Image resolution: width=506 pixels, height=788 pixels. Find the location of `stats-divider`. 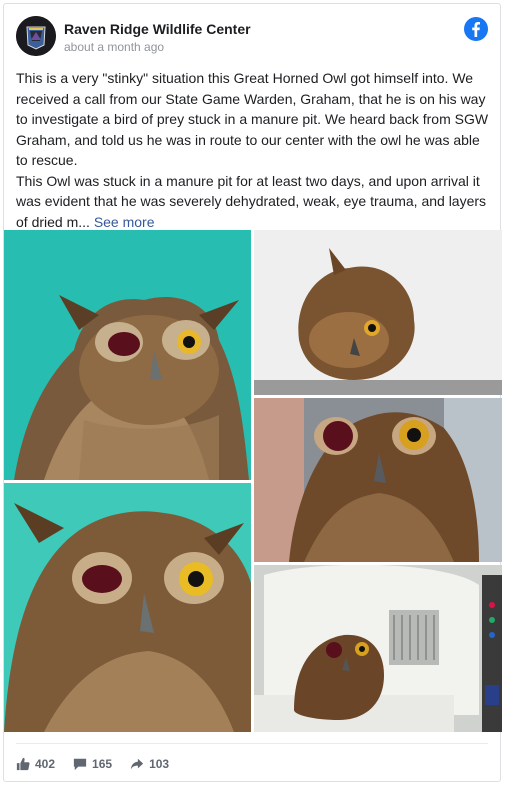

stats-divider is located at coordinates (252, 743).